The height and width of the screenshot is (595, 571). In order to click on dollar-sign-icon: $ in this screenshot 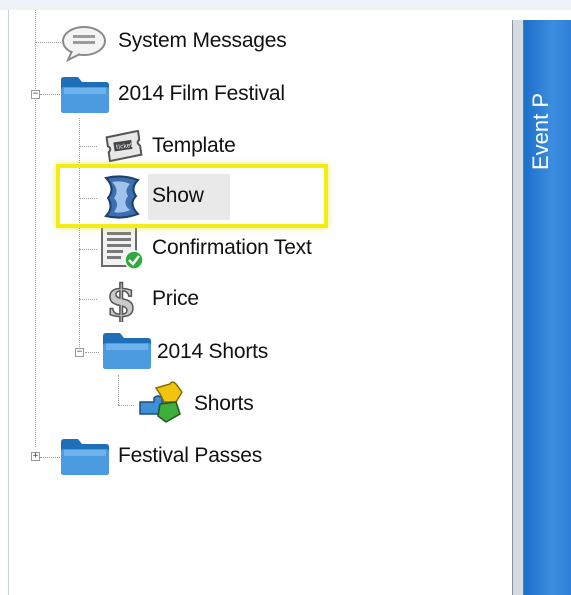, I will do `click(121, 299)`.